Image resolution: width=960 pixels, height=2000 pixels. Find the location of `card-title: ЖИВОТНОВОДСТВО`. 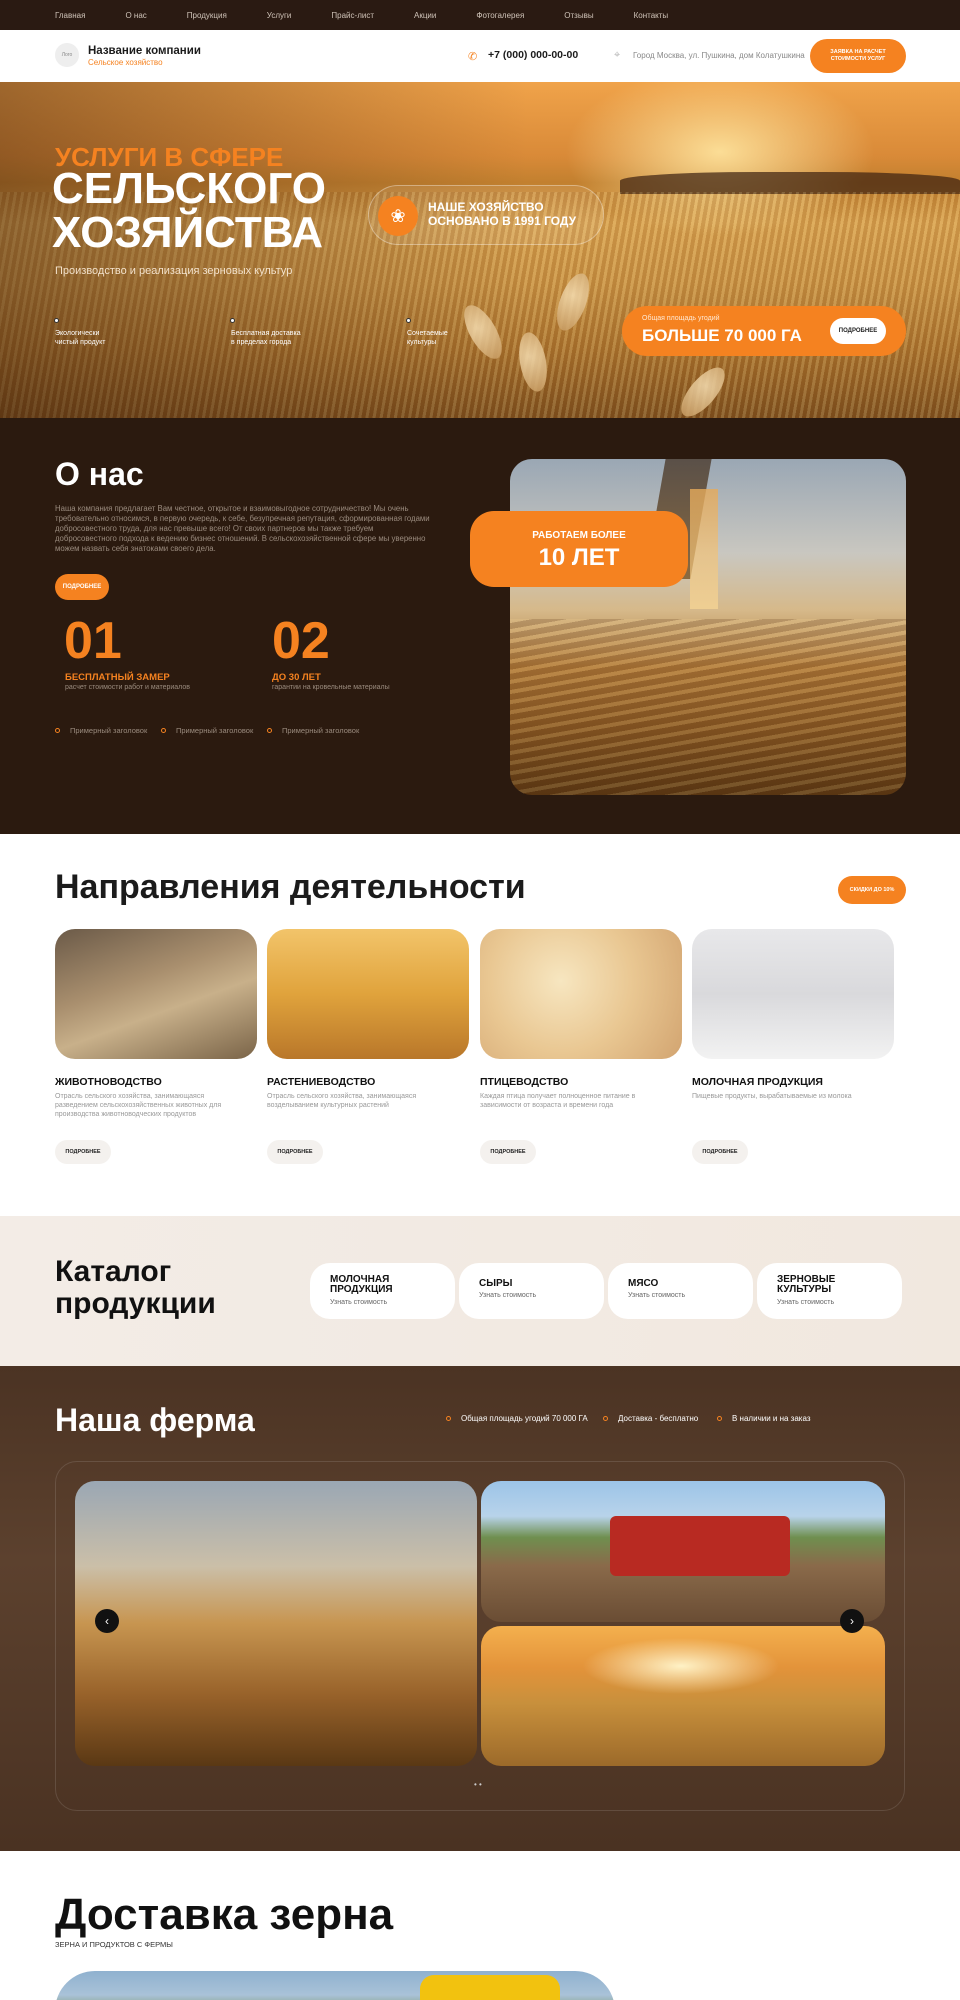

card-title: ЖИВОТНОВОДСТВО is located at coordinates (108, 1082).